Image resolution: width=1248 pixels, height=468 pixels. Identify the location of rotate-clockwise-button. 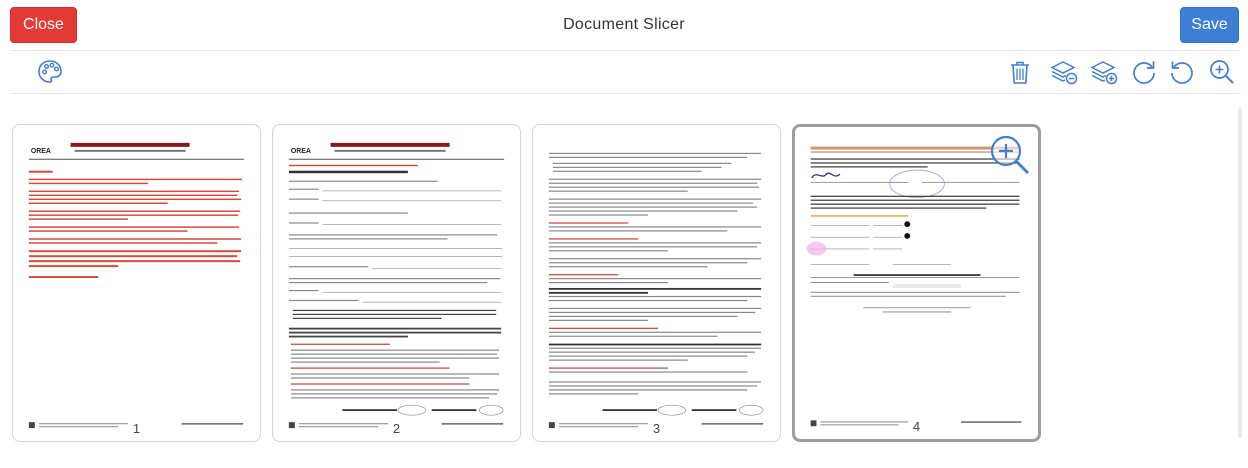
(1144, 72).